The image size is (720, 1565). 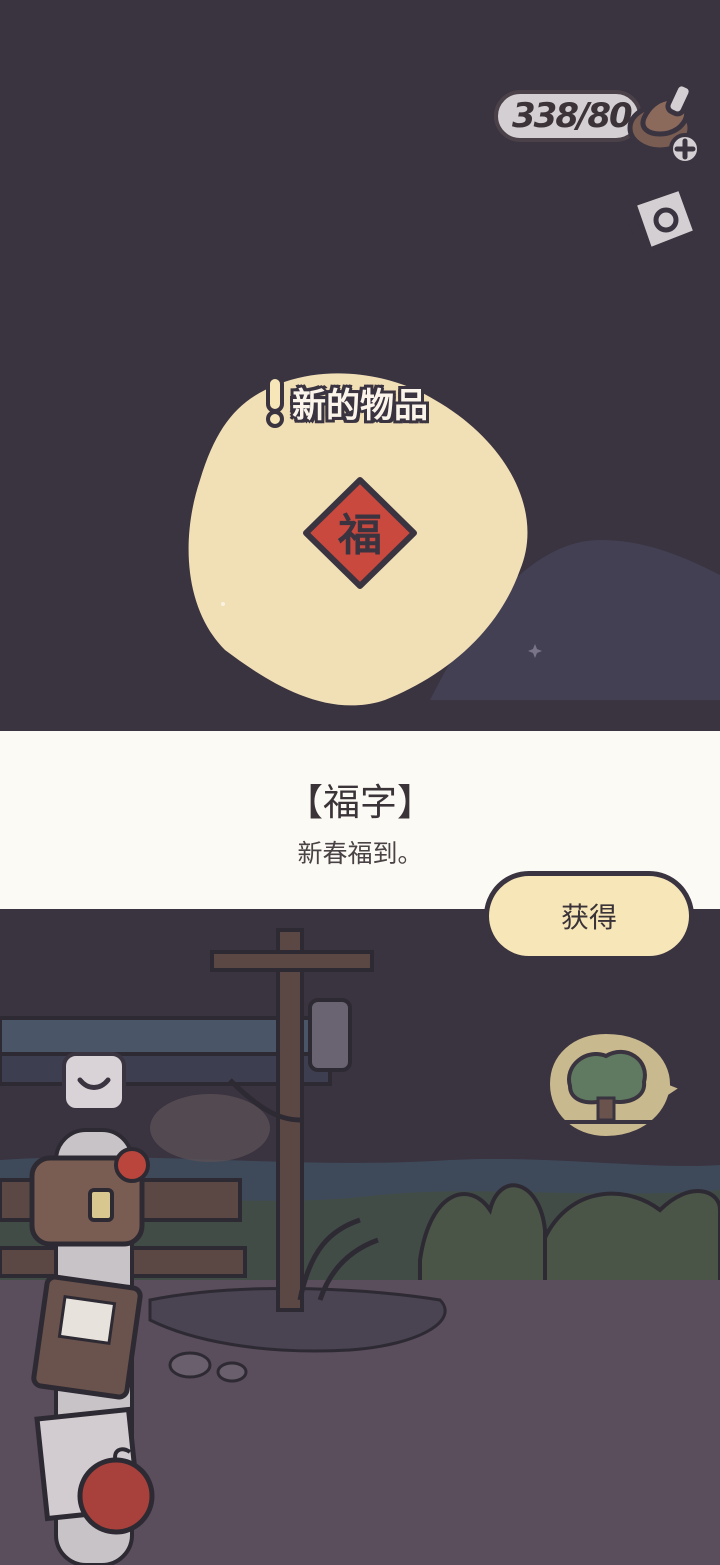 What do you see at coordinates (662, 221) in the screenshot?
I see `paper-scroll-icon` at bounding box center [662, 221].